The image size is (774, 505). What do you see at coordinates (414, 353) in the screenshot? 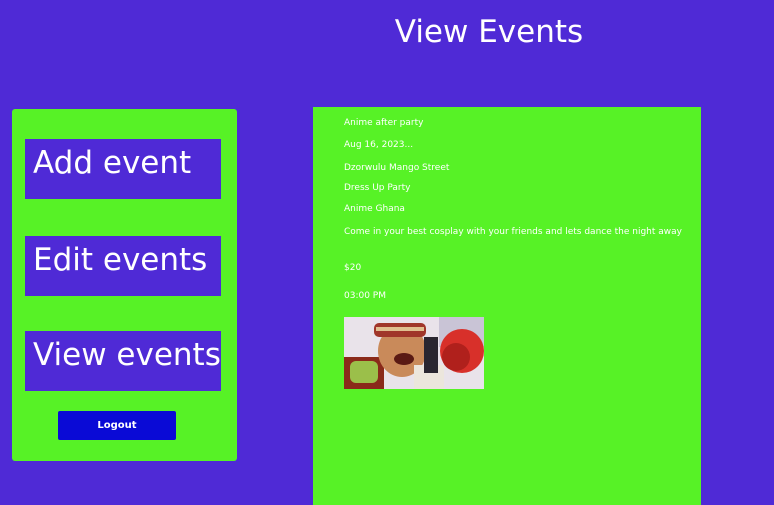
I see `event-image` at bounding box center [414, 353].